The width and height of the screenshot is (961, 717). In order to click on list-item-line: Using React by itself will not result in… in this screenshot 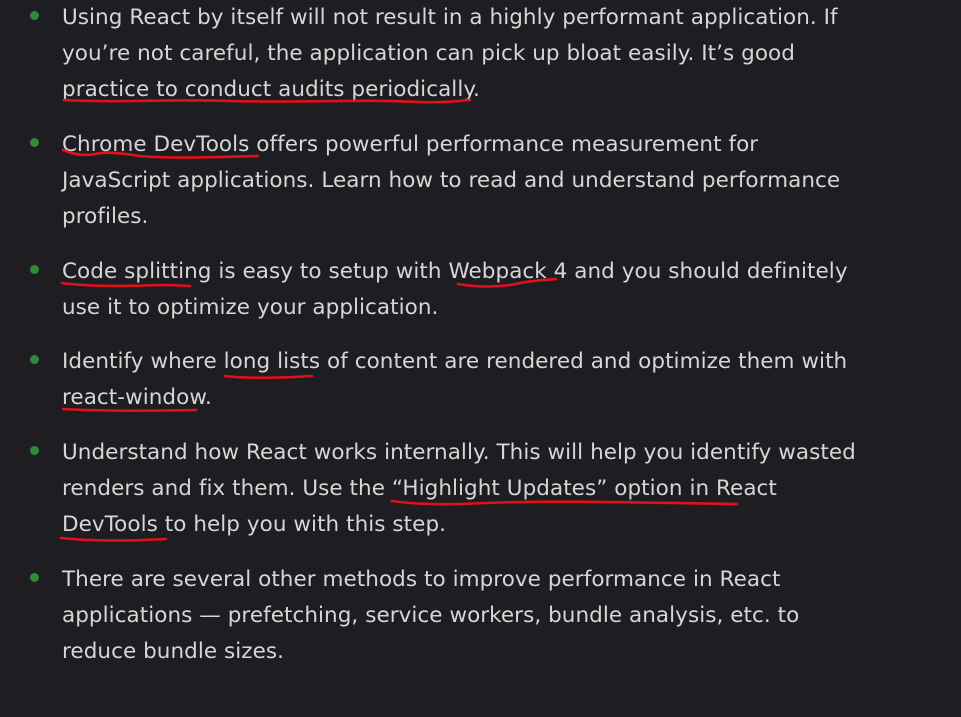, I will do `click(450, 17)`.